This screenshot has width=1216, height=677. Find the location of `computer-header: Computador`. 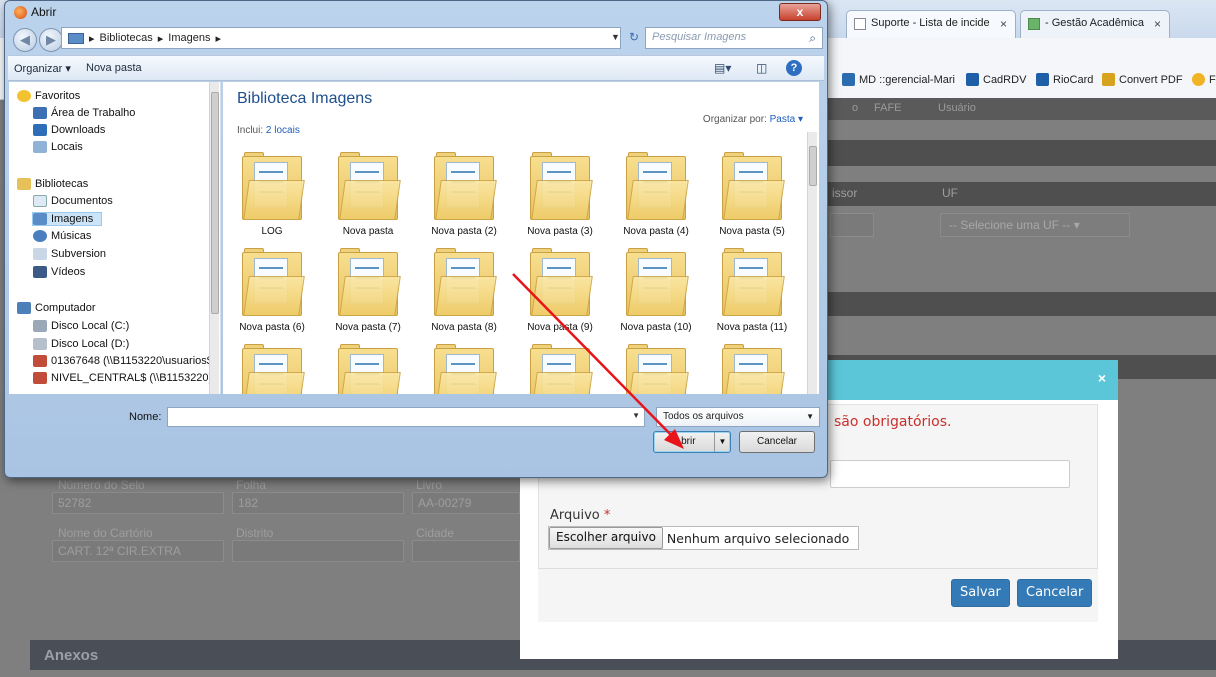

computer-header: Computador is located at coordinates (56, 308).